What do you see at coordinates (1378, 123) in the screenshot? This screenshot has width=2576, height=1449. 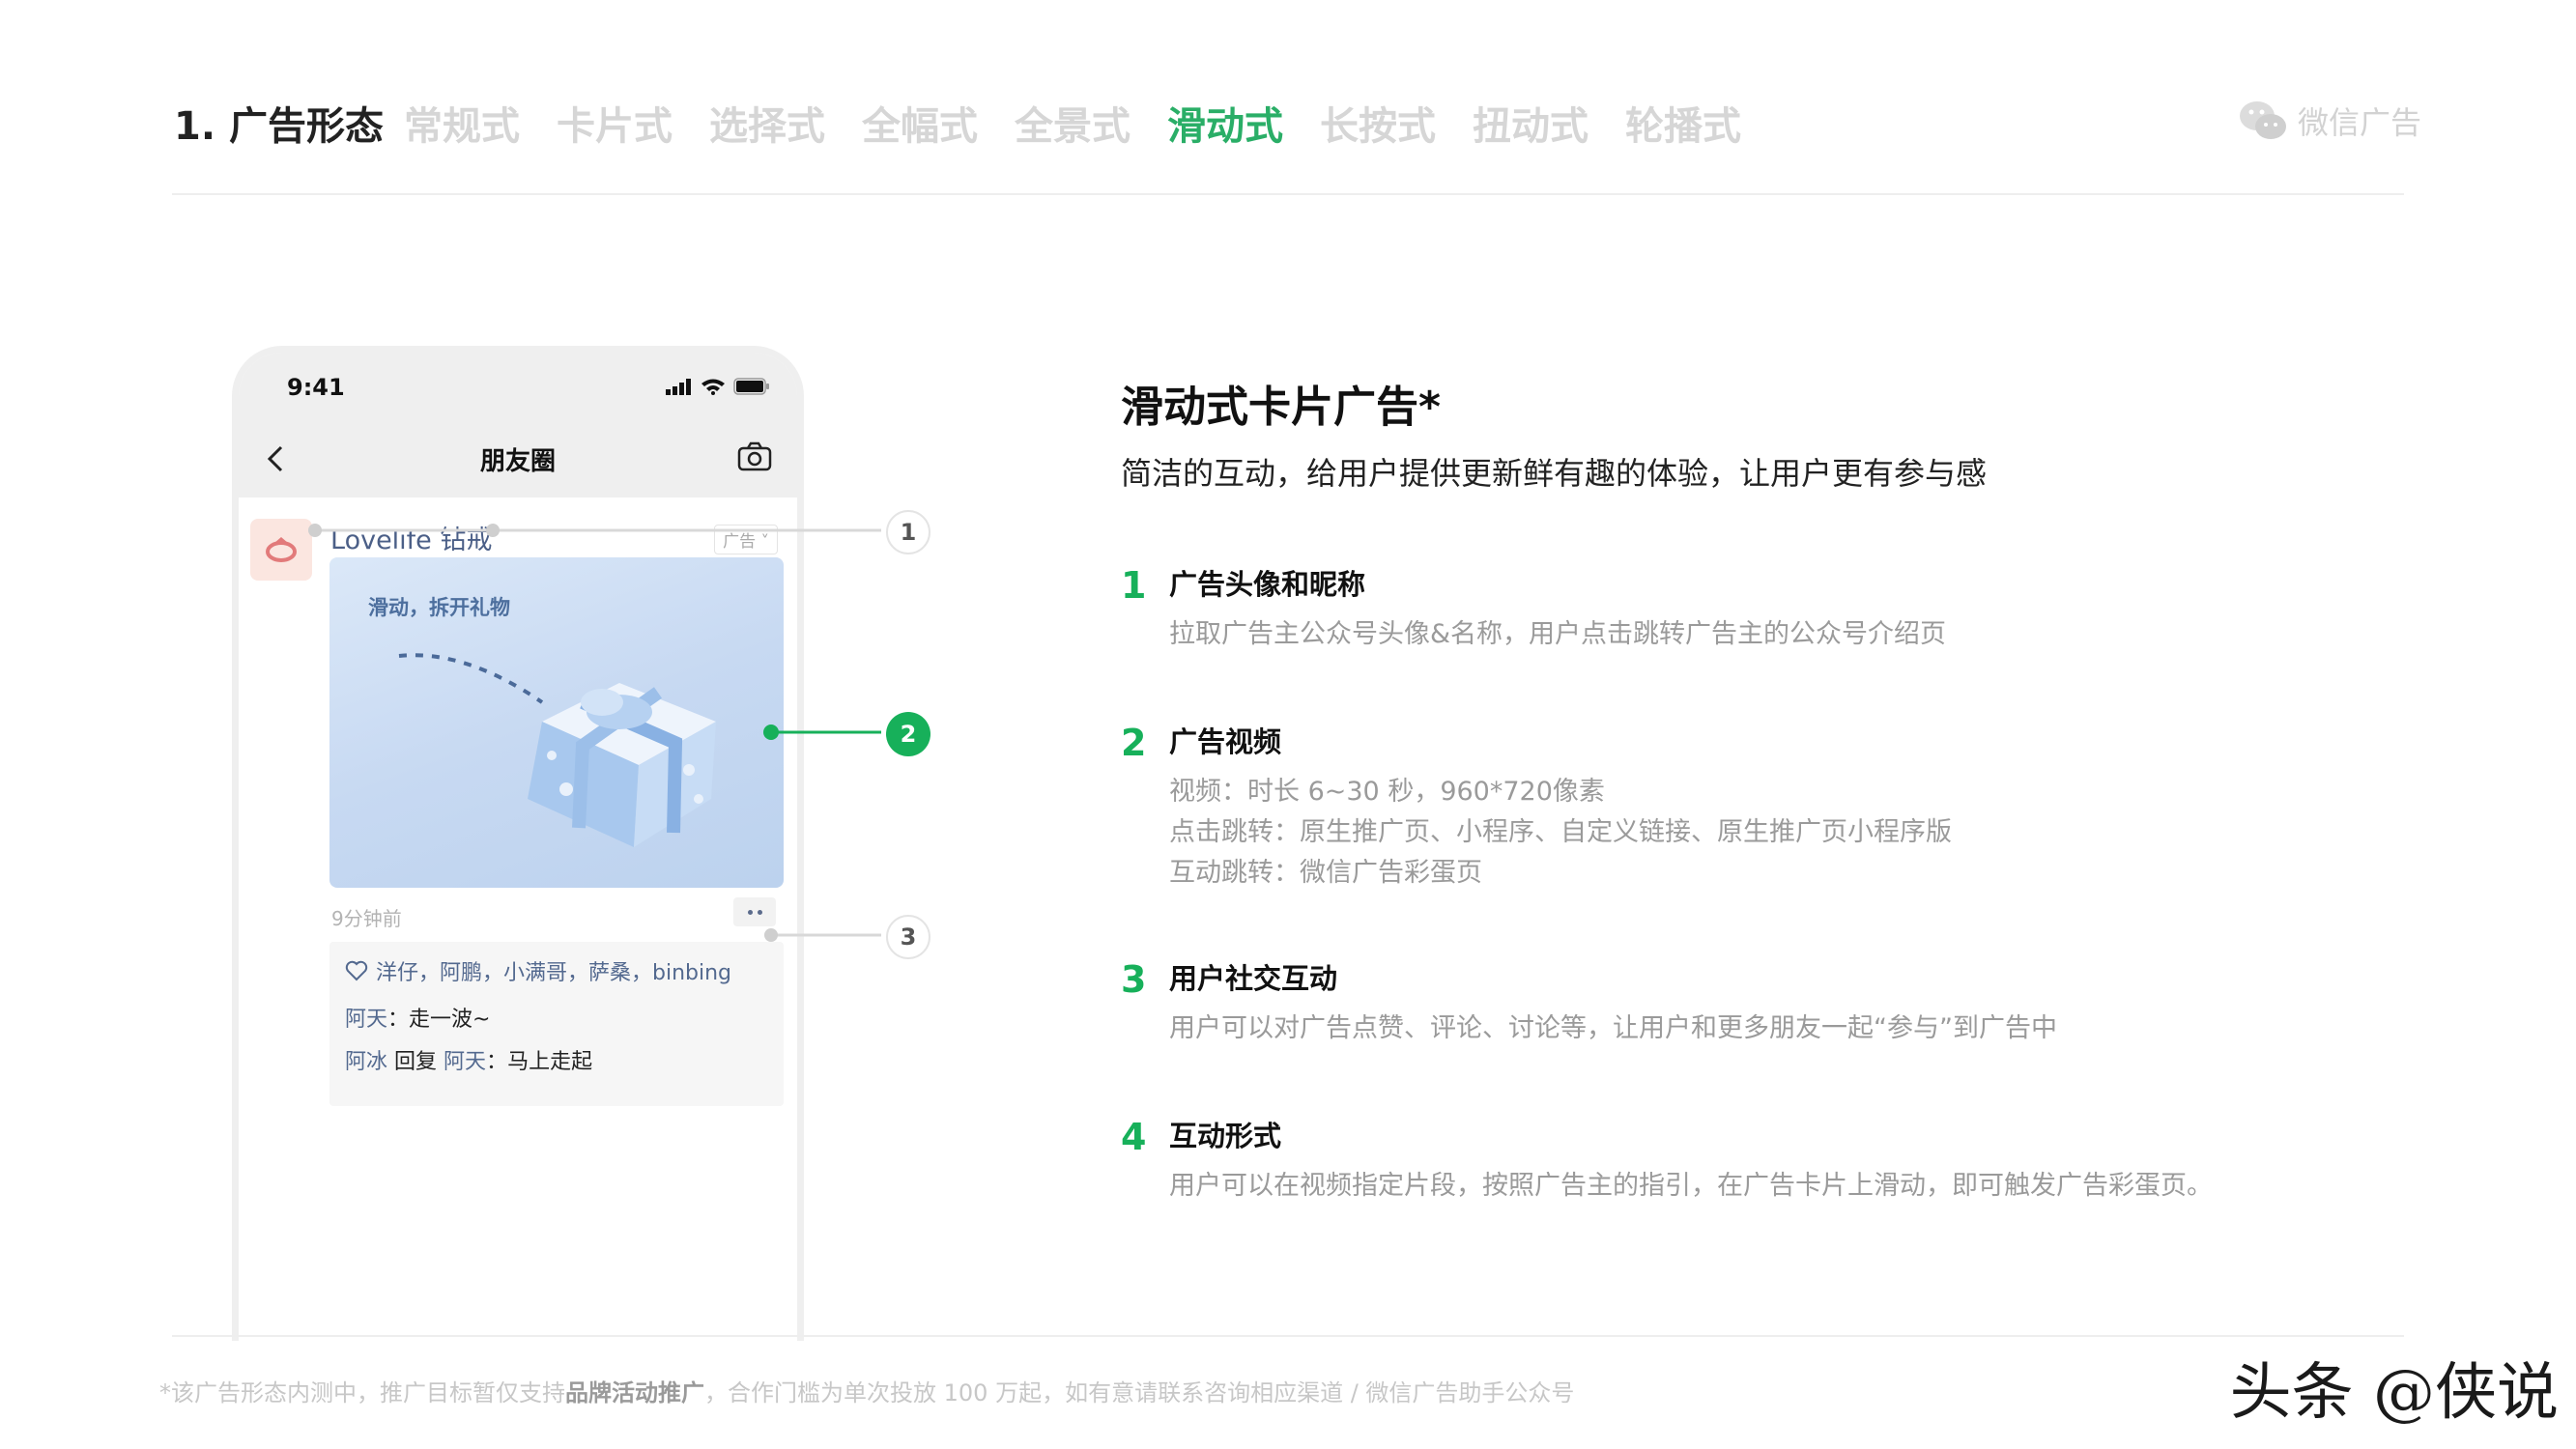 I see `tab-long-press: 长按式` at bounding box center [1378, 123].